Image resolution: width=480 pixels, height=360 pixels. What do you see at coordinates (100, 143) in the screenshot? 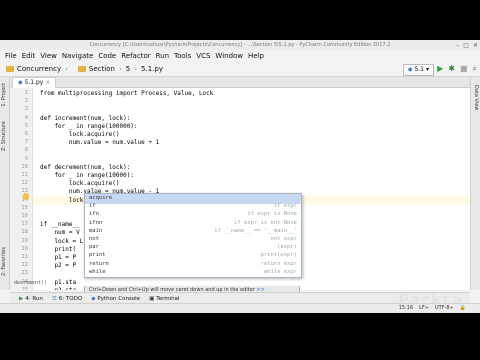
I see `code-line: num.value = num.value + 1` at bounding box center [100, 143].